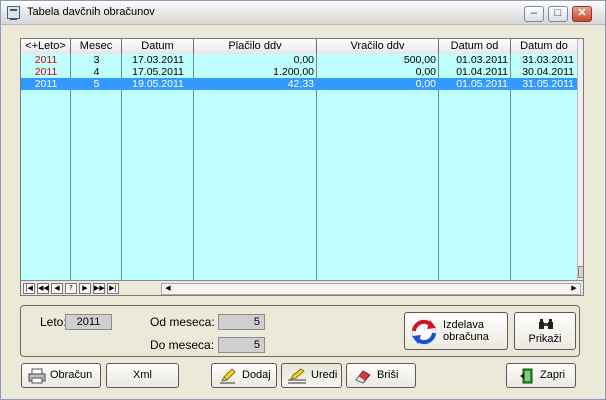  I want to click on maximize-button: □, so click(558, 14).